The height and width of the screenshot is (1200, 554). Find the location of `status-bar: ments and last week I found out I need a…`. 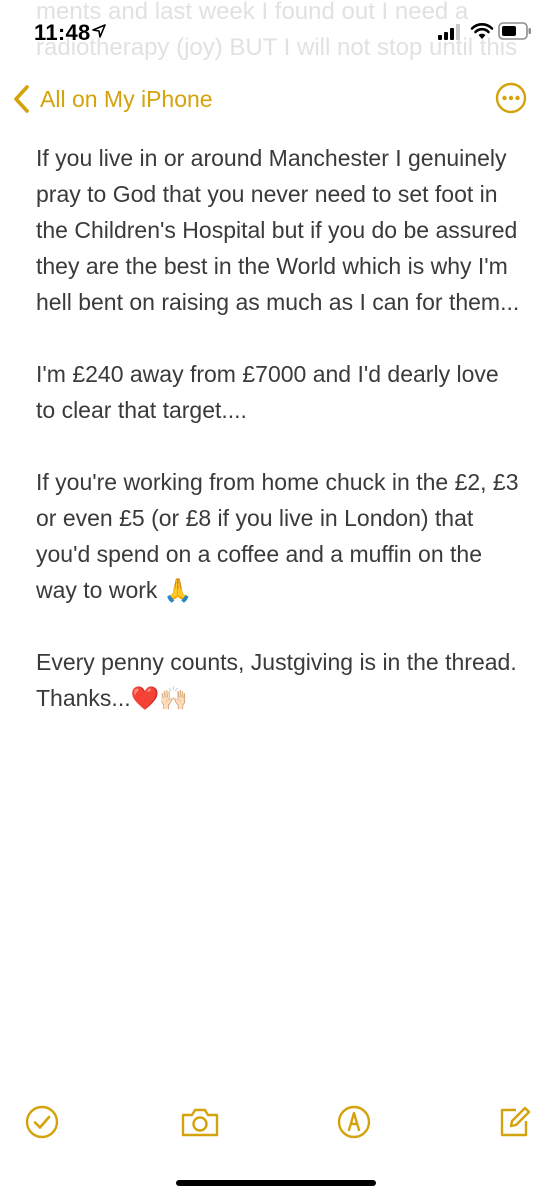

status-bar: ments and last week I found out I need a… is located at coordinates (277, 32).